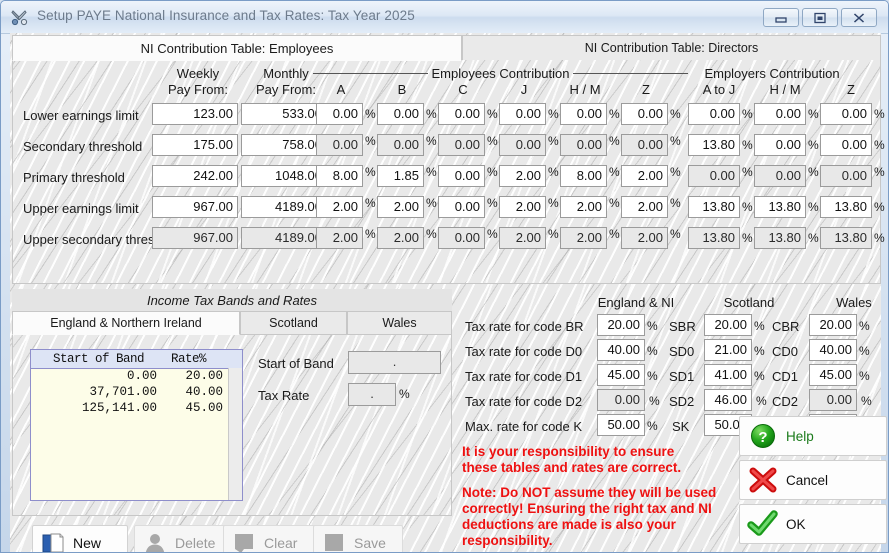 The image size is (889, 553). I want to click on field-employers-Z-secondary-threshold: 0.00, so click(846, 145).